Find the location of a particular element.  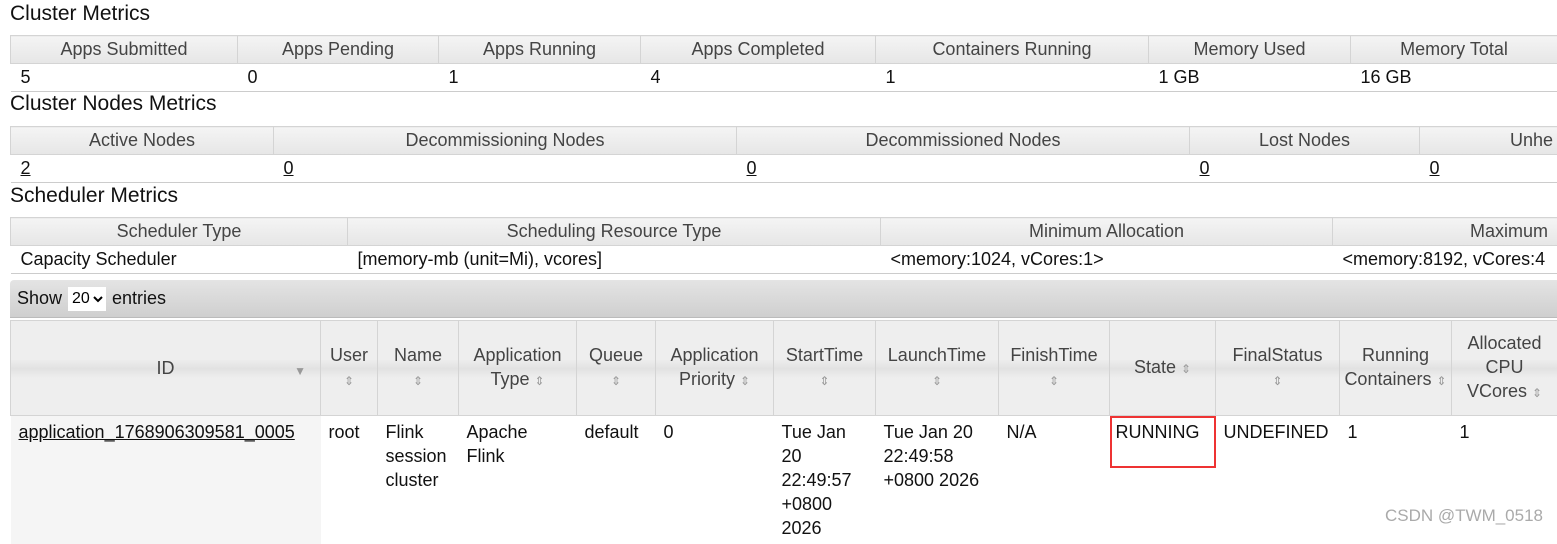

lost-nodes-link: 0 is located at coordinates (1305, 169).